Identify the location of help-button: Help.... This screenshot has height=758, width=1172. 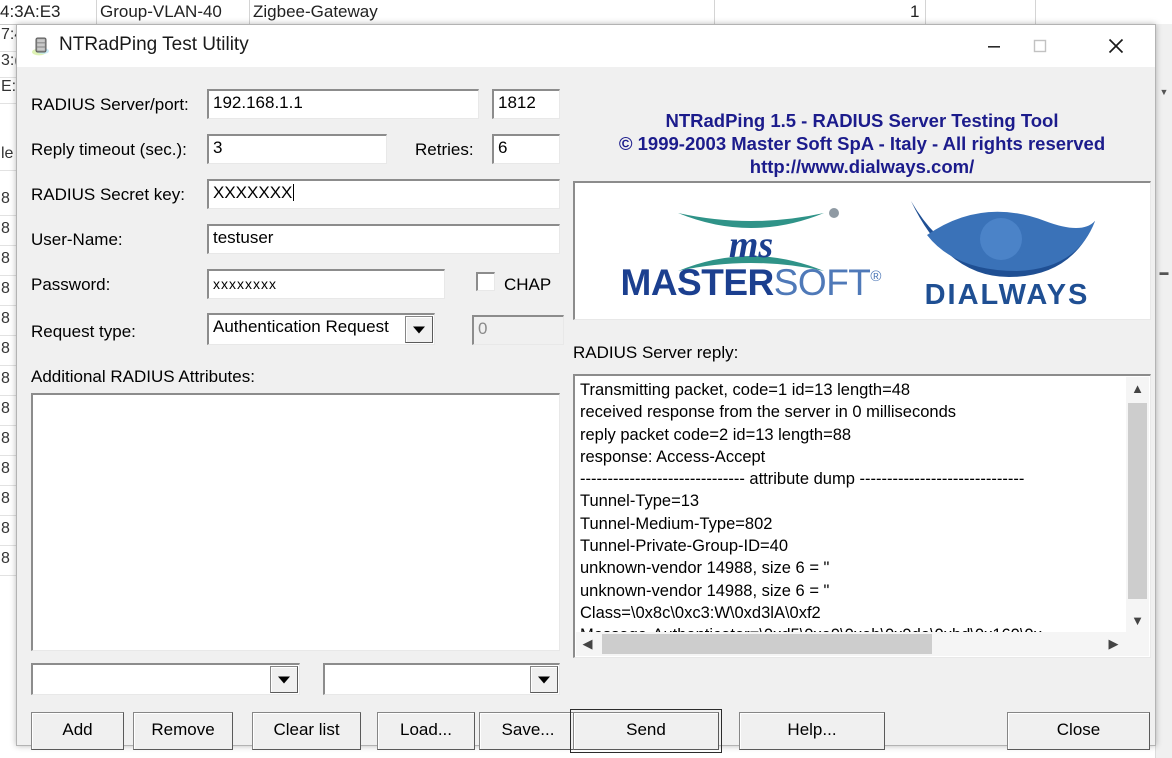
(812, 731).